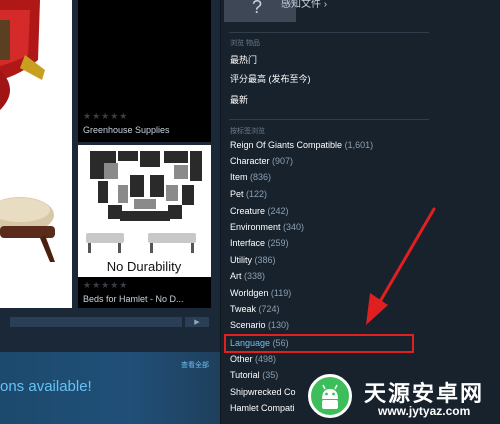 This screenshot has width=500, height=424. I want to click on tag-shipwrecked: Shipwrecked Co, so click(263, 392).